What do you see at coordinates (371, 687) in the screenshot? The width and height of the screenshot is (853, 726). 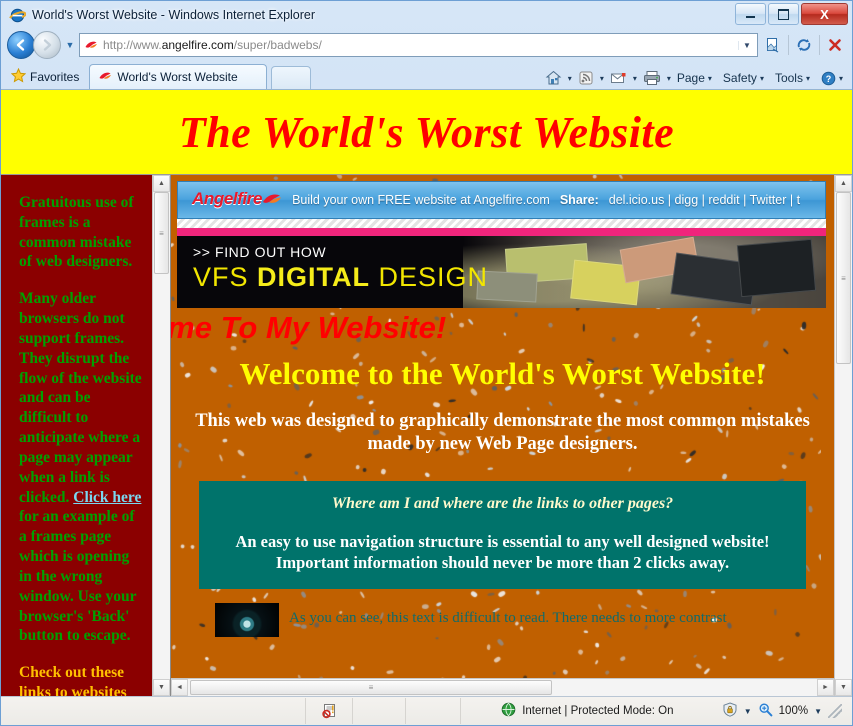 I see `hscroll-thumb: ≡` at bounding box center [371, 687].